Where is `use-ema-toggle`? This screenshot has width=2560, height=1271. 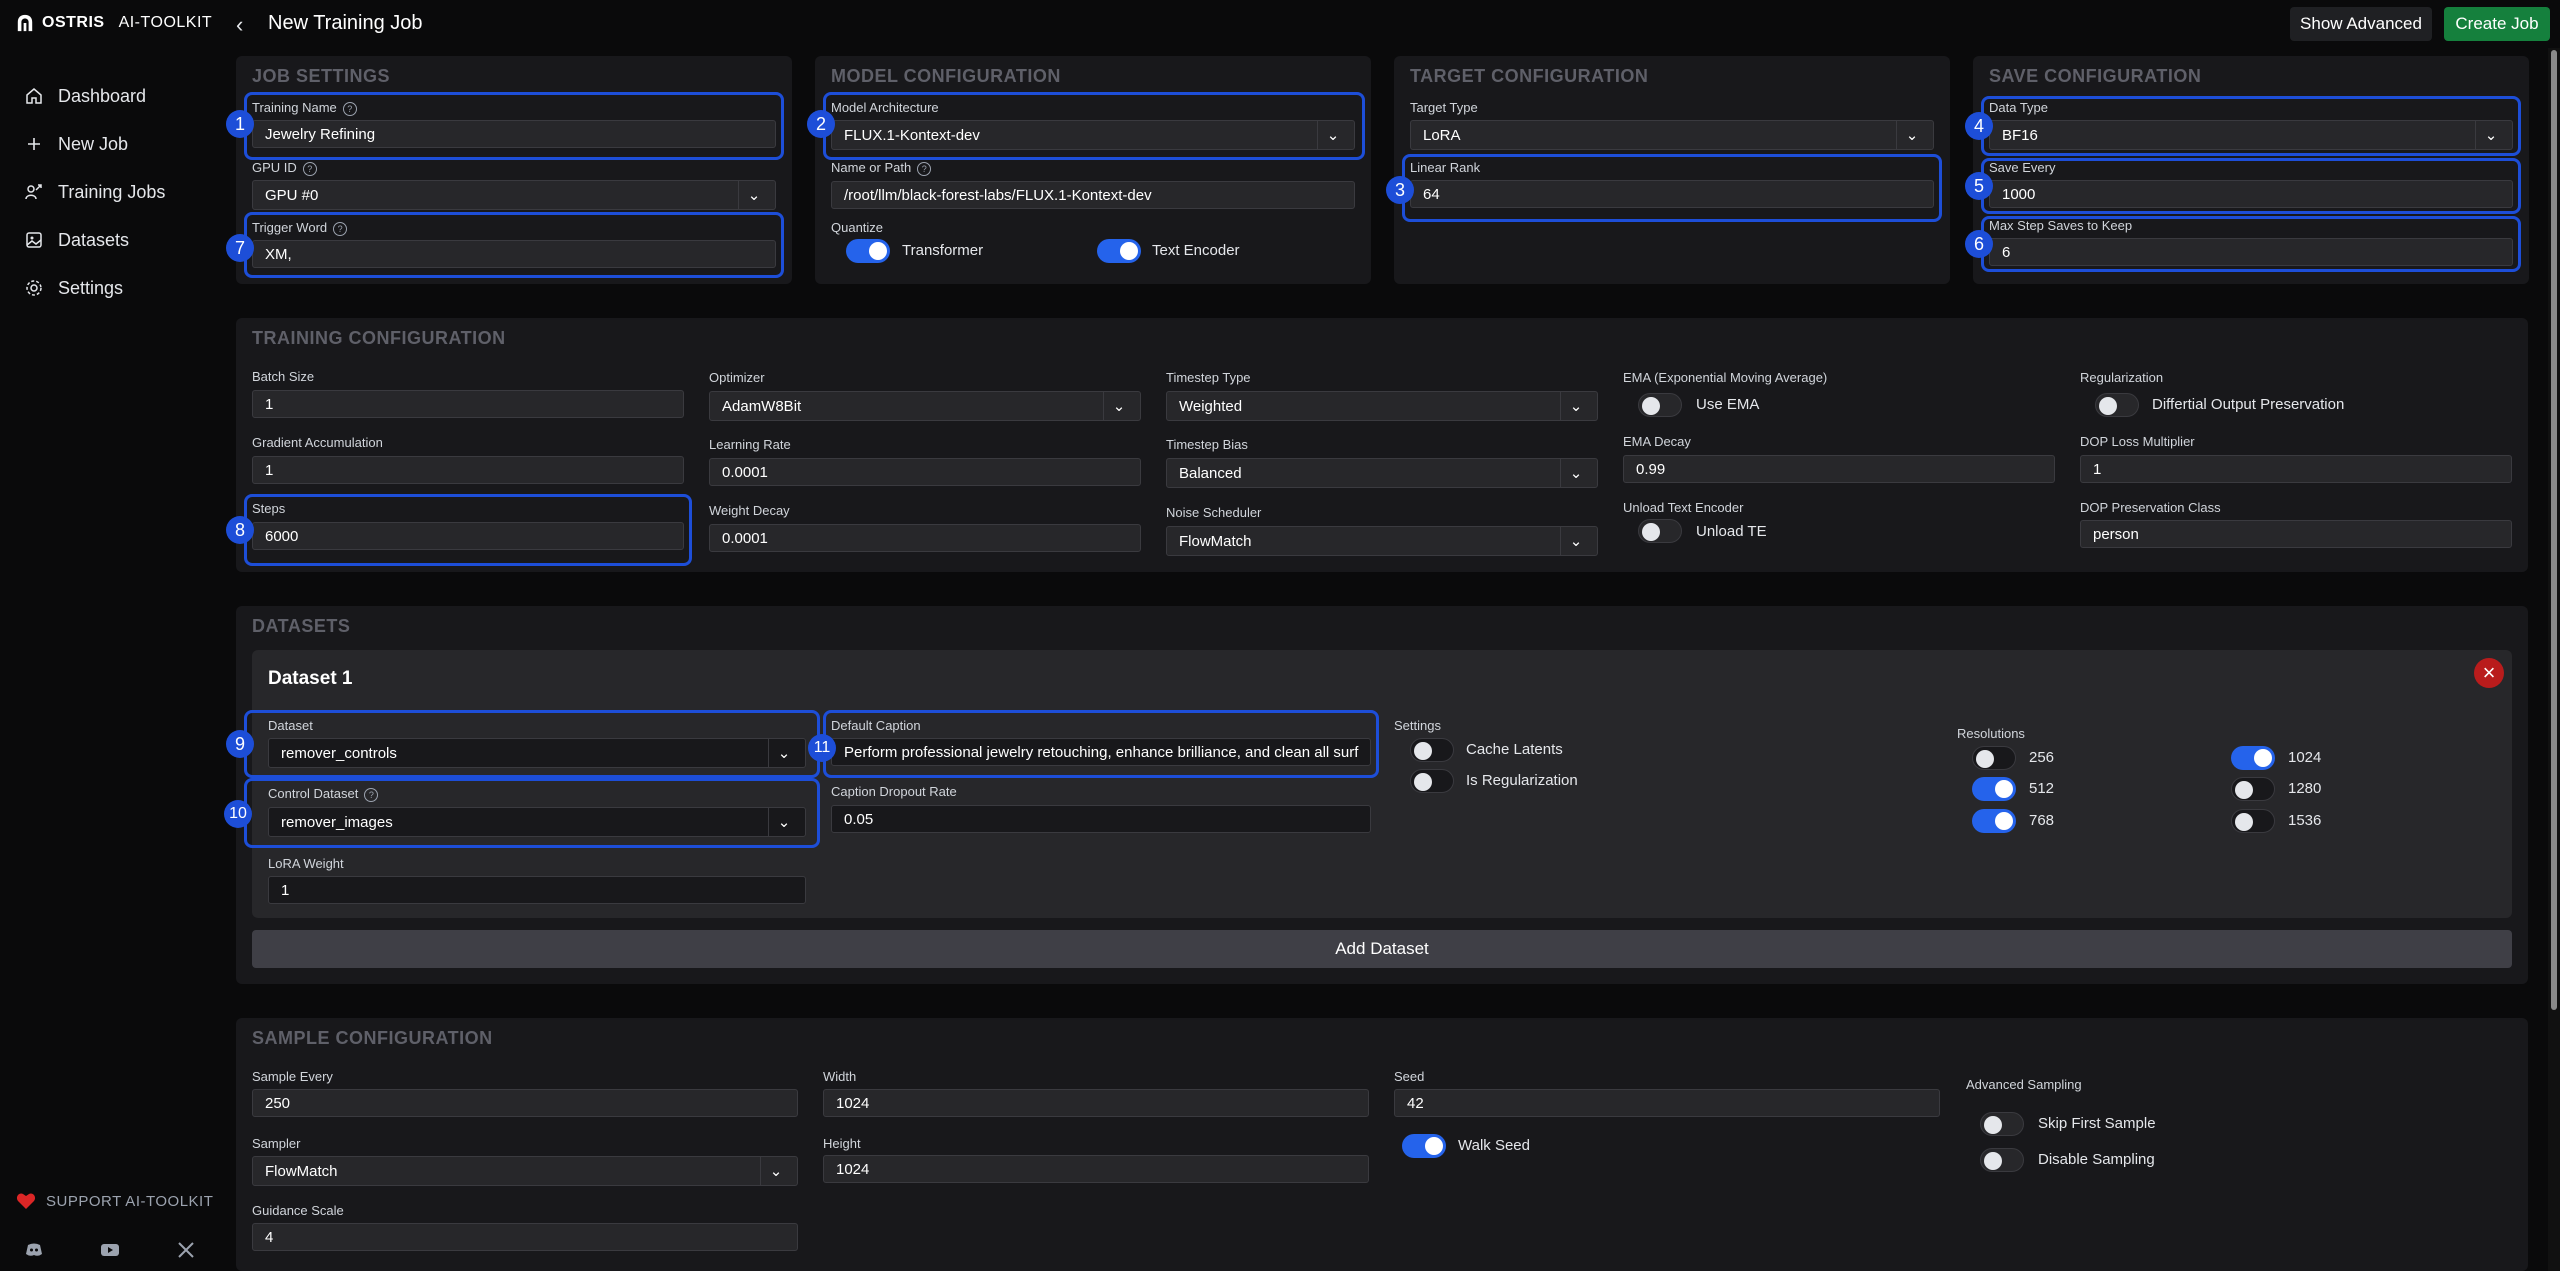
use-ema-toggle is located at coordinates (1660, 405).